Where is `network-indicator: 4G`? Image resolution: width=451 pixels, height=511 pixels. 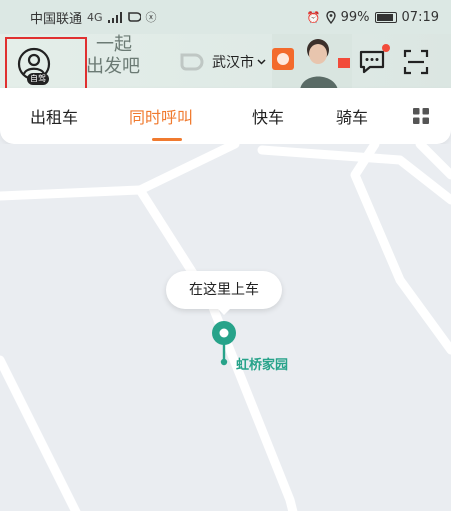 network-indicator: 4G is located at coordinates (95, 17).